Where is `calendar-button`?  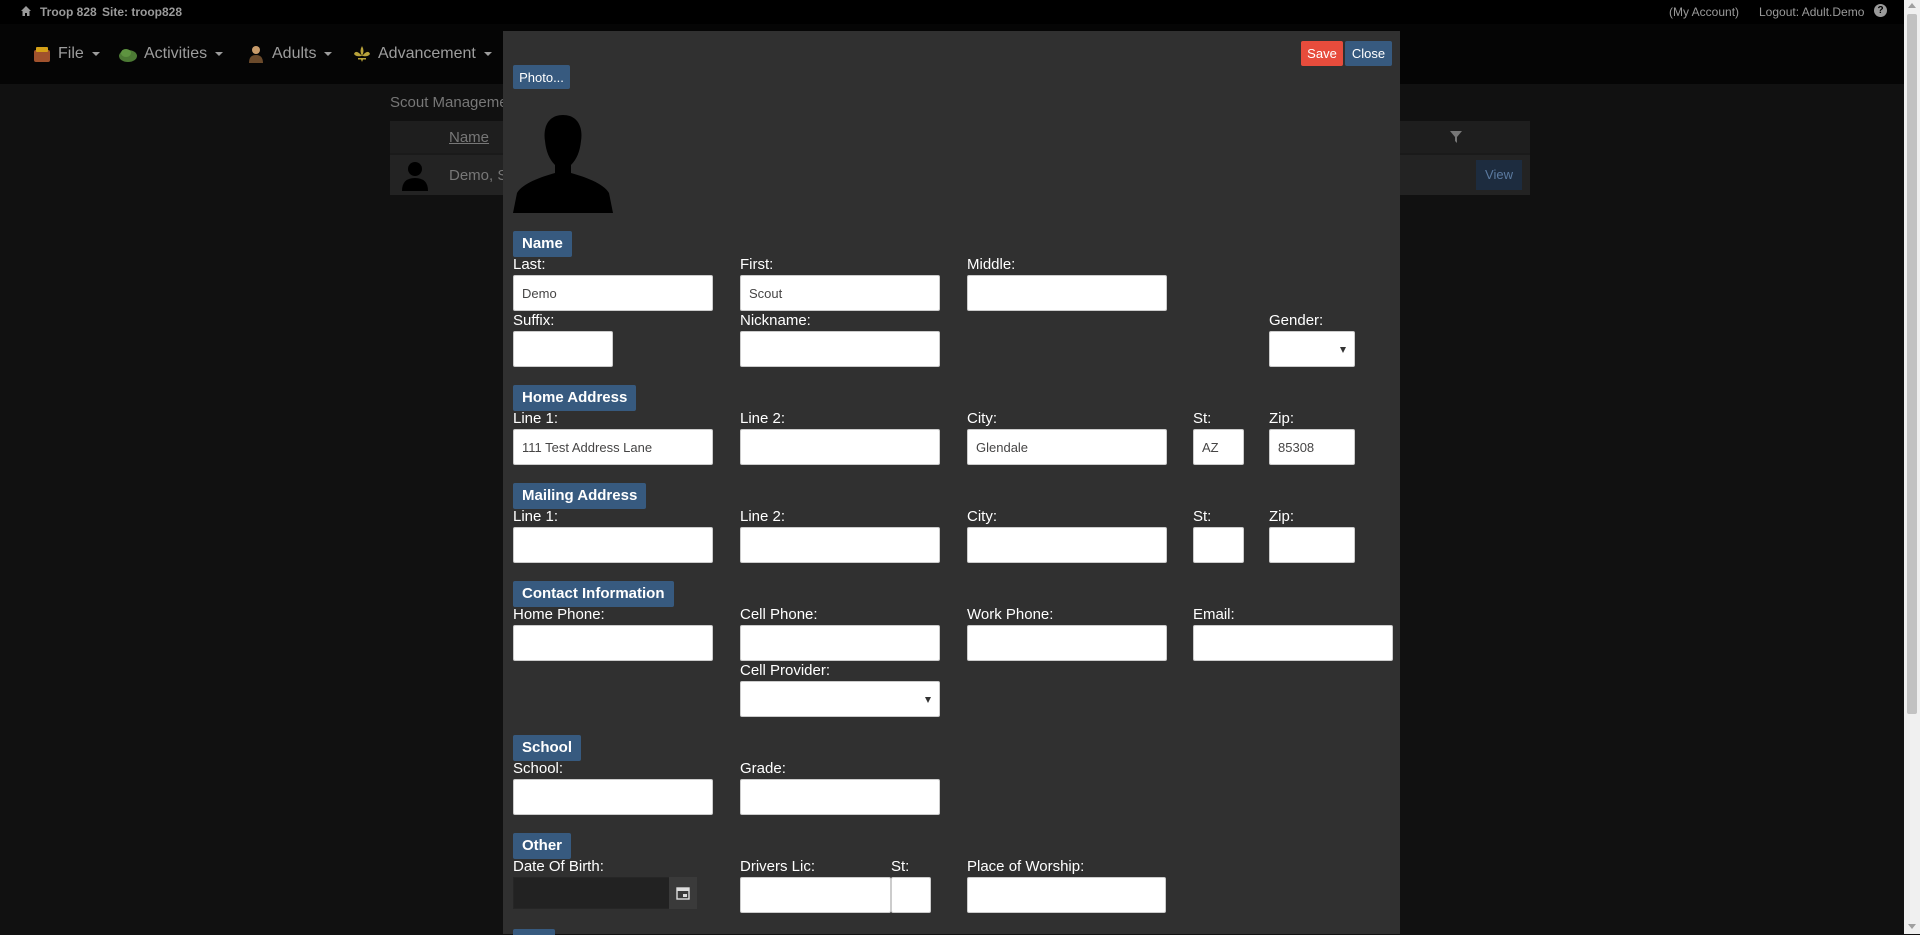 calendar-button is located at coordinates (683, 893).